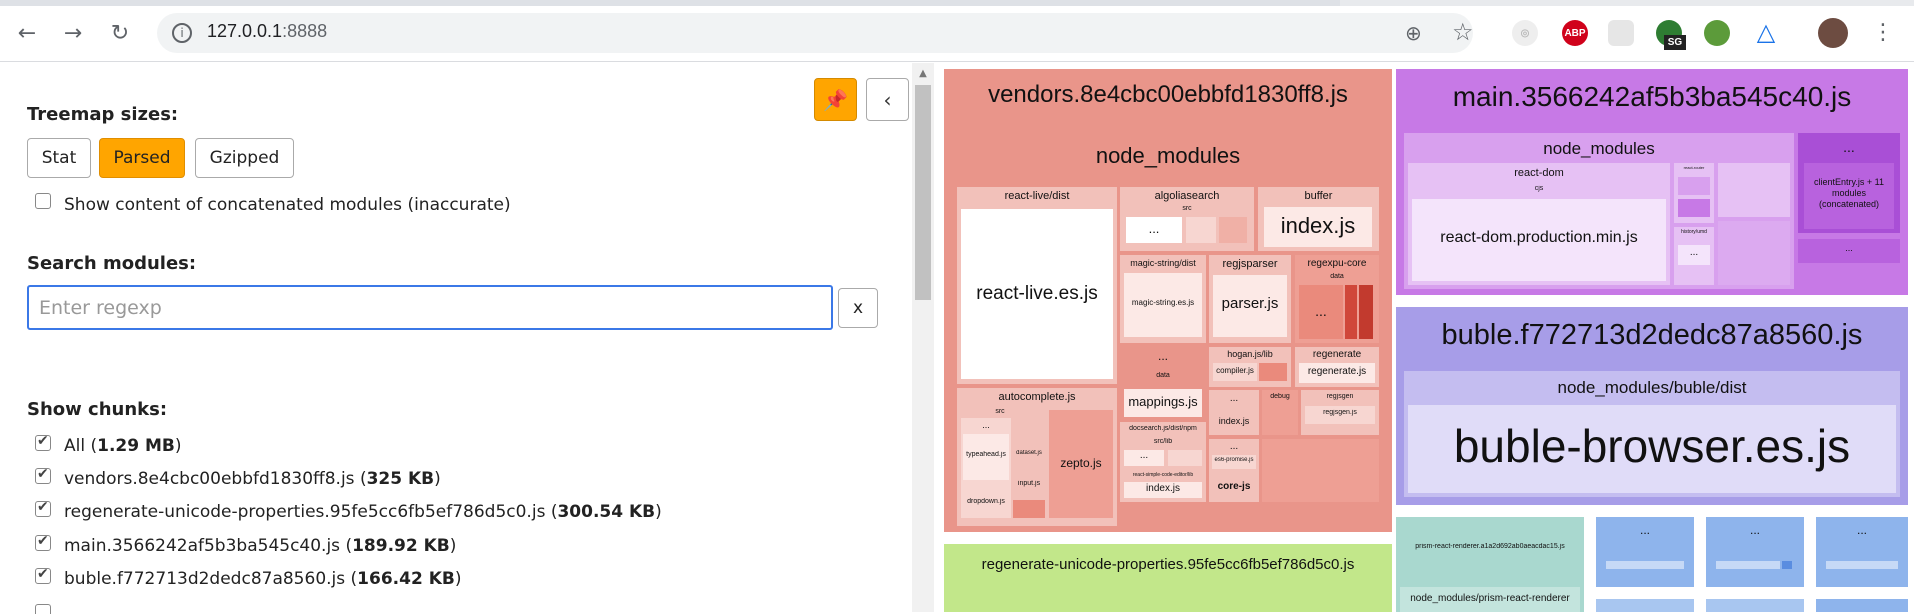 This screenshot has height=614, width=1914. I want to click on tile-buffer-index: index.js, so click(1318, 227).